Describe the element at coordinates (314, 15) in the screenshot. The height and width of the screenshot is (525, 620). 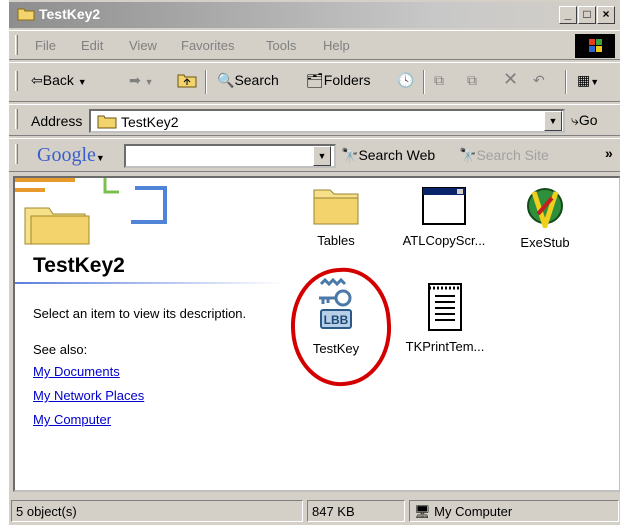
I see `title-bar: TestKey2 _ □ ×` at that location.